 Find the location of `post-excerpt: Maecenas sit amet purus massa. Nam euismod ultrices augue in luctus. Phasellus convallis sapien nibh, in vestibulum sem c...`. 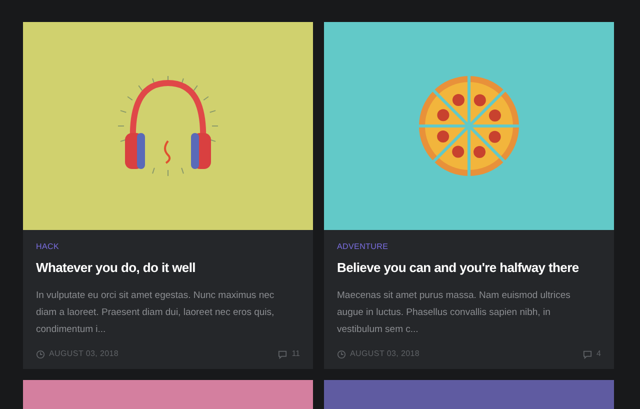

post-excerpt: Maecenas sit amet purus massa. Nam euismod ultrices augue in luctus. Phasellus convallis sapien nibh, in vestibulum sem c... is located at coordinates (454, 313).